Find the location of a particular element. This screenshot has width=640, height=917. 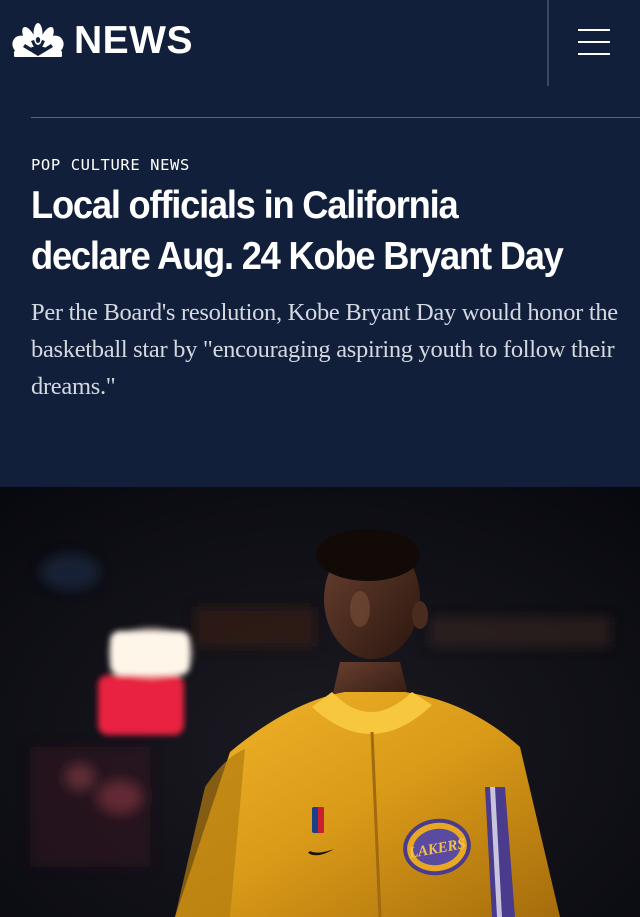

menu-button is located at coordinates (594, 42).